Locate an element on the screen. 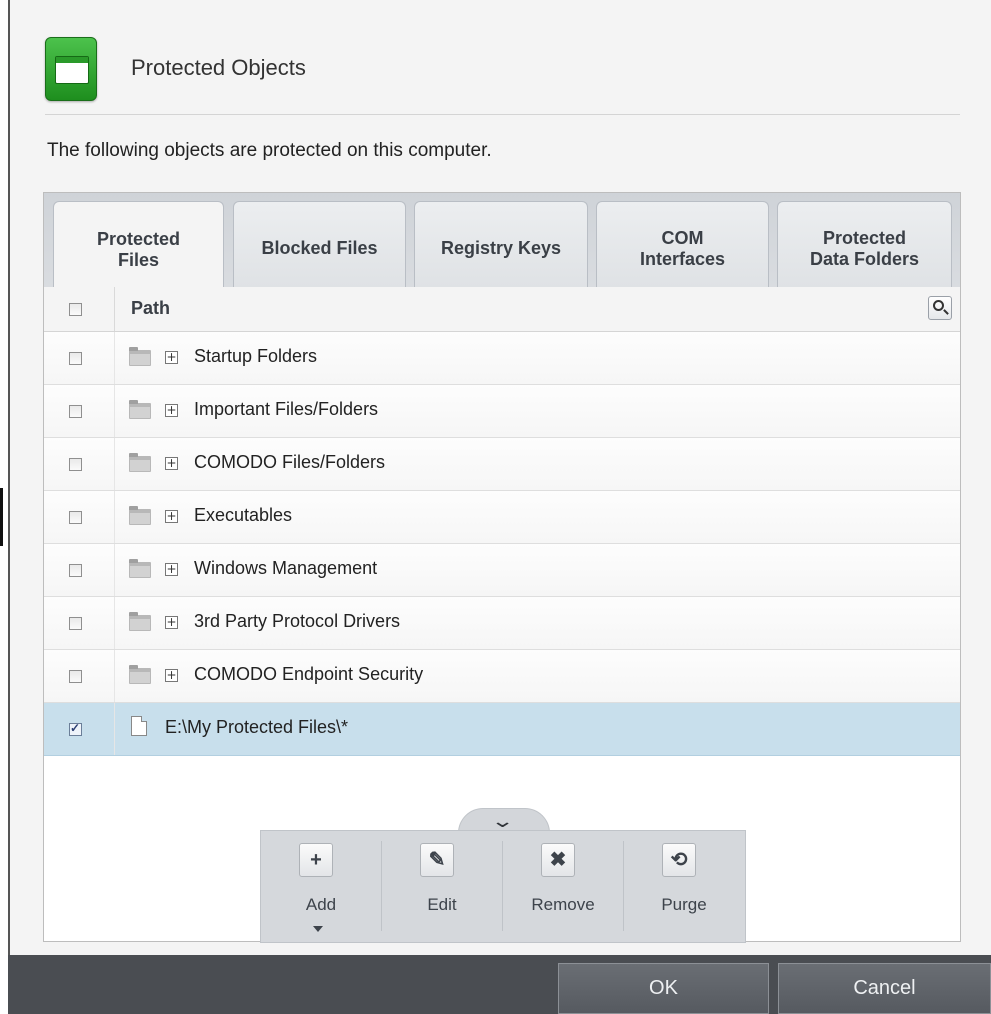  row-label: Important Files/Folders is located at coordinates (286, 409).